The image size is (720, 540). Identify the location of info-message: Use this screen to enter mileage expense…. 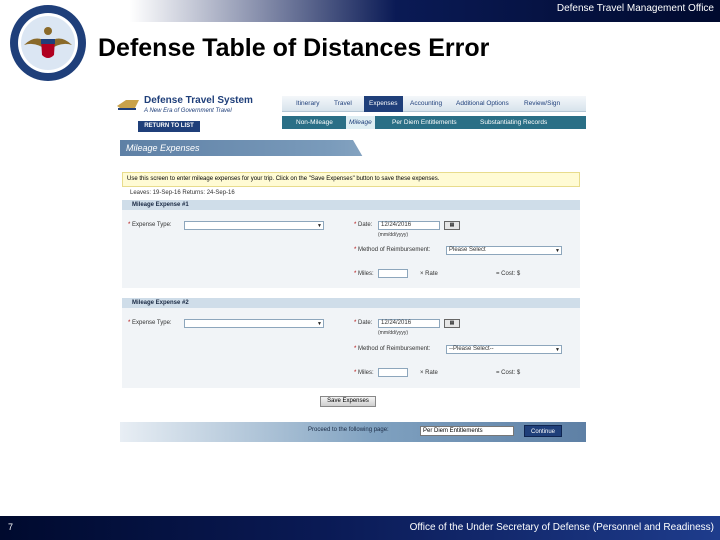
(351, 179).